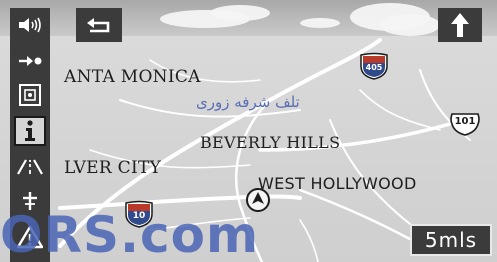 The width and height of the screenshot is (497, 262). I want to click on highway-number-101: 101, so click(465, 121).